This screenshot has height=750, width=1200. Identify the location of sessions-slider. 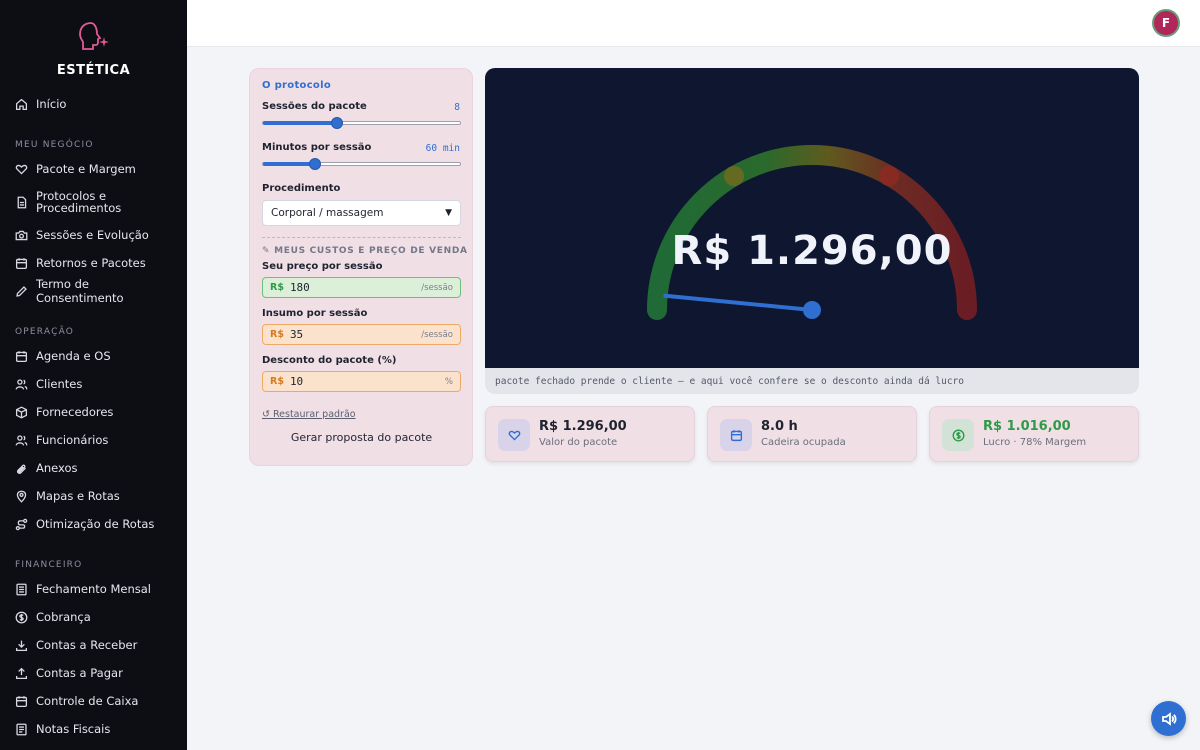
(361, 123).